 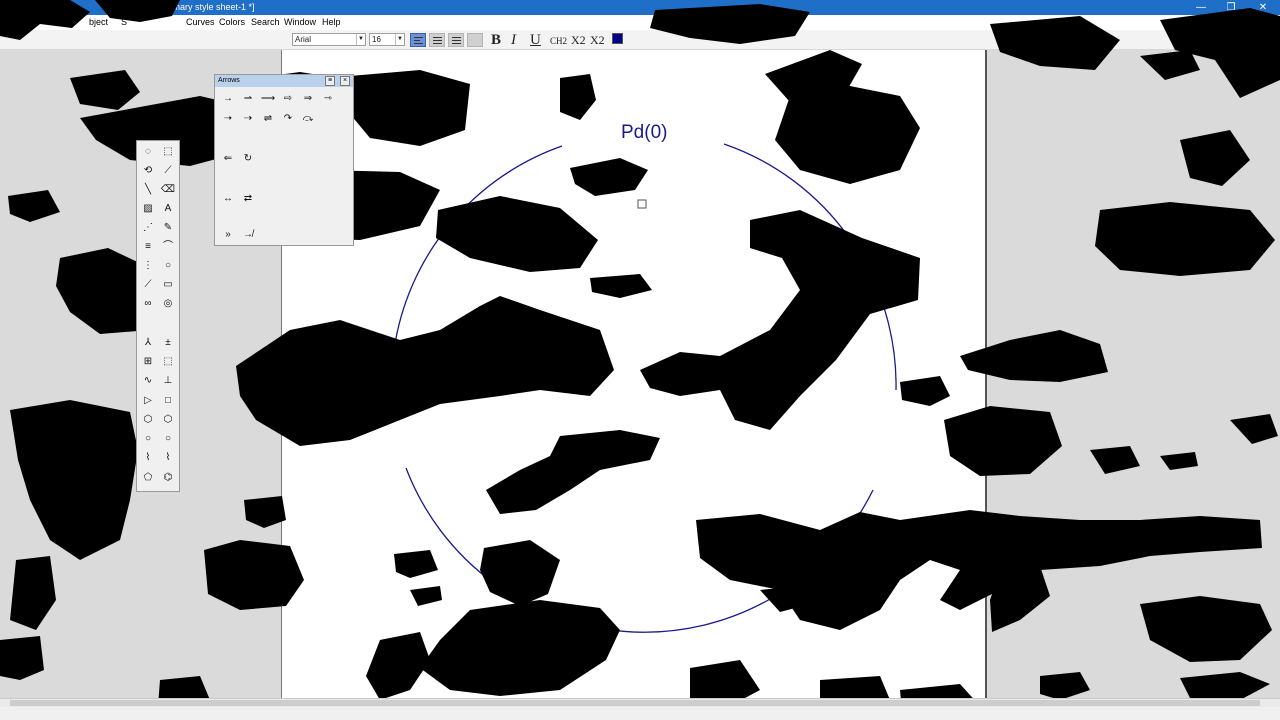 I want to click on menu-help: Help, so click(x=331, y=22).